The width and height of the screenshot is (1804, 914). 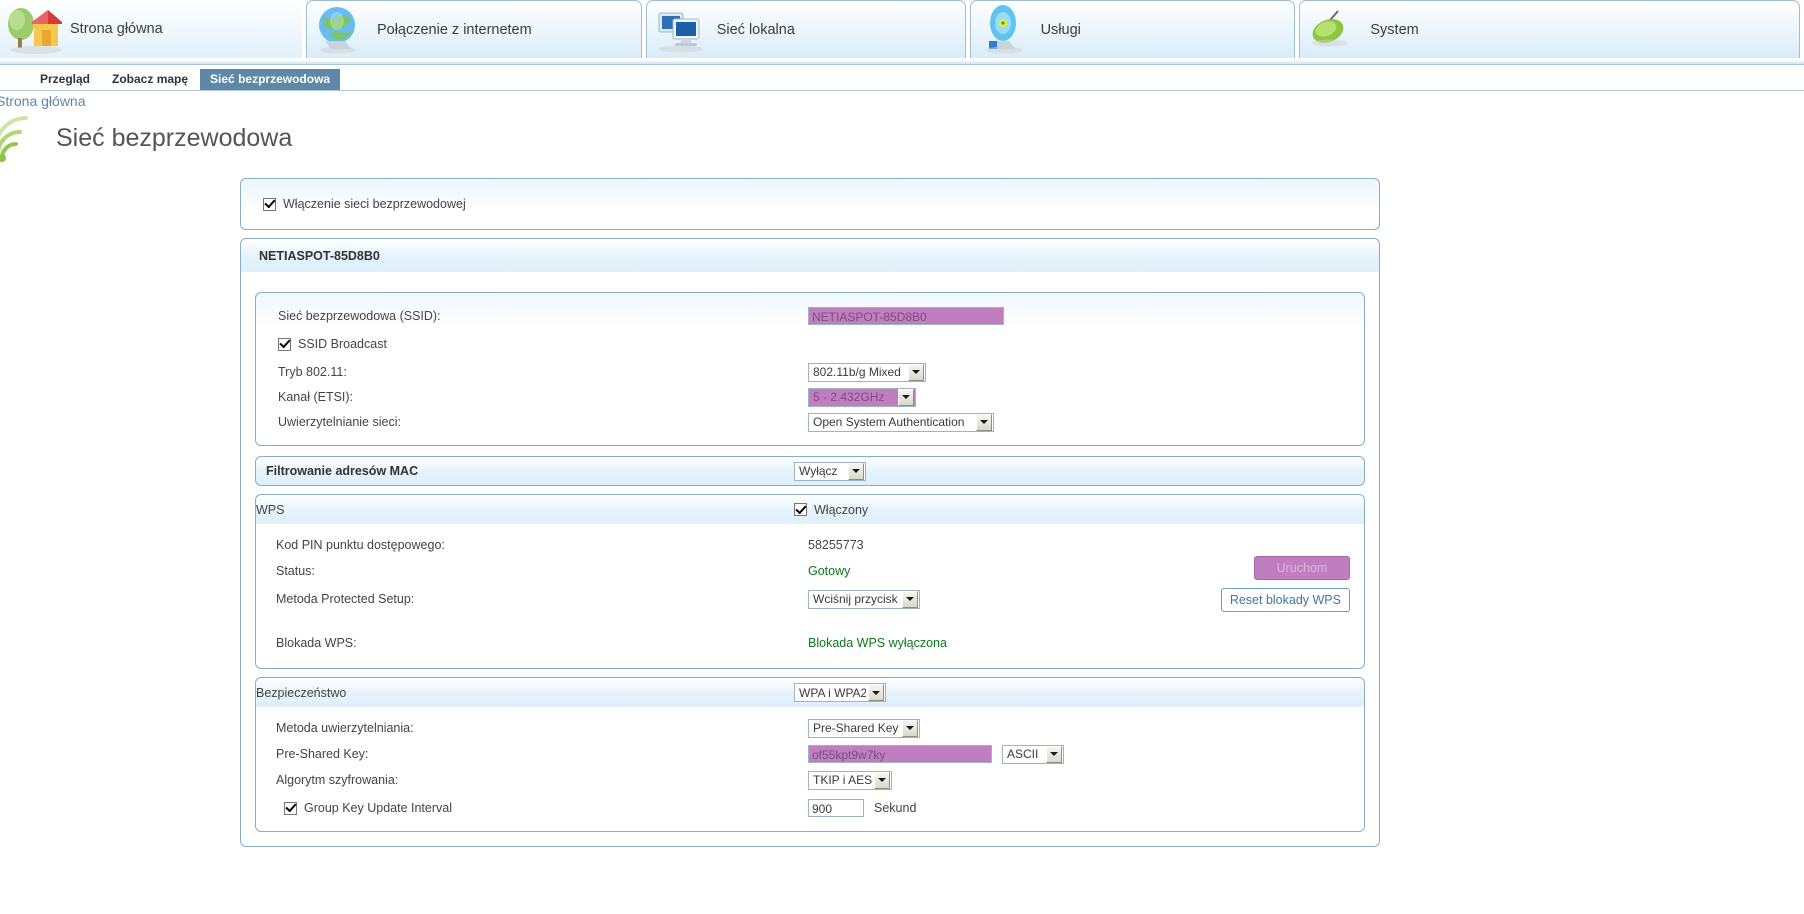 What do you see at coordinates (269, 204) in the screenshot?
I see `wireless-enable-checkbox` at bounding box center [269, 204].